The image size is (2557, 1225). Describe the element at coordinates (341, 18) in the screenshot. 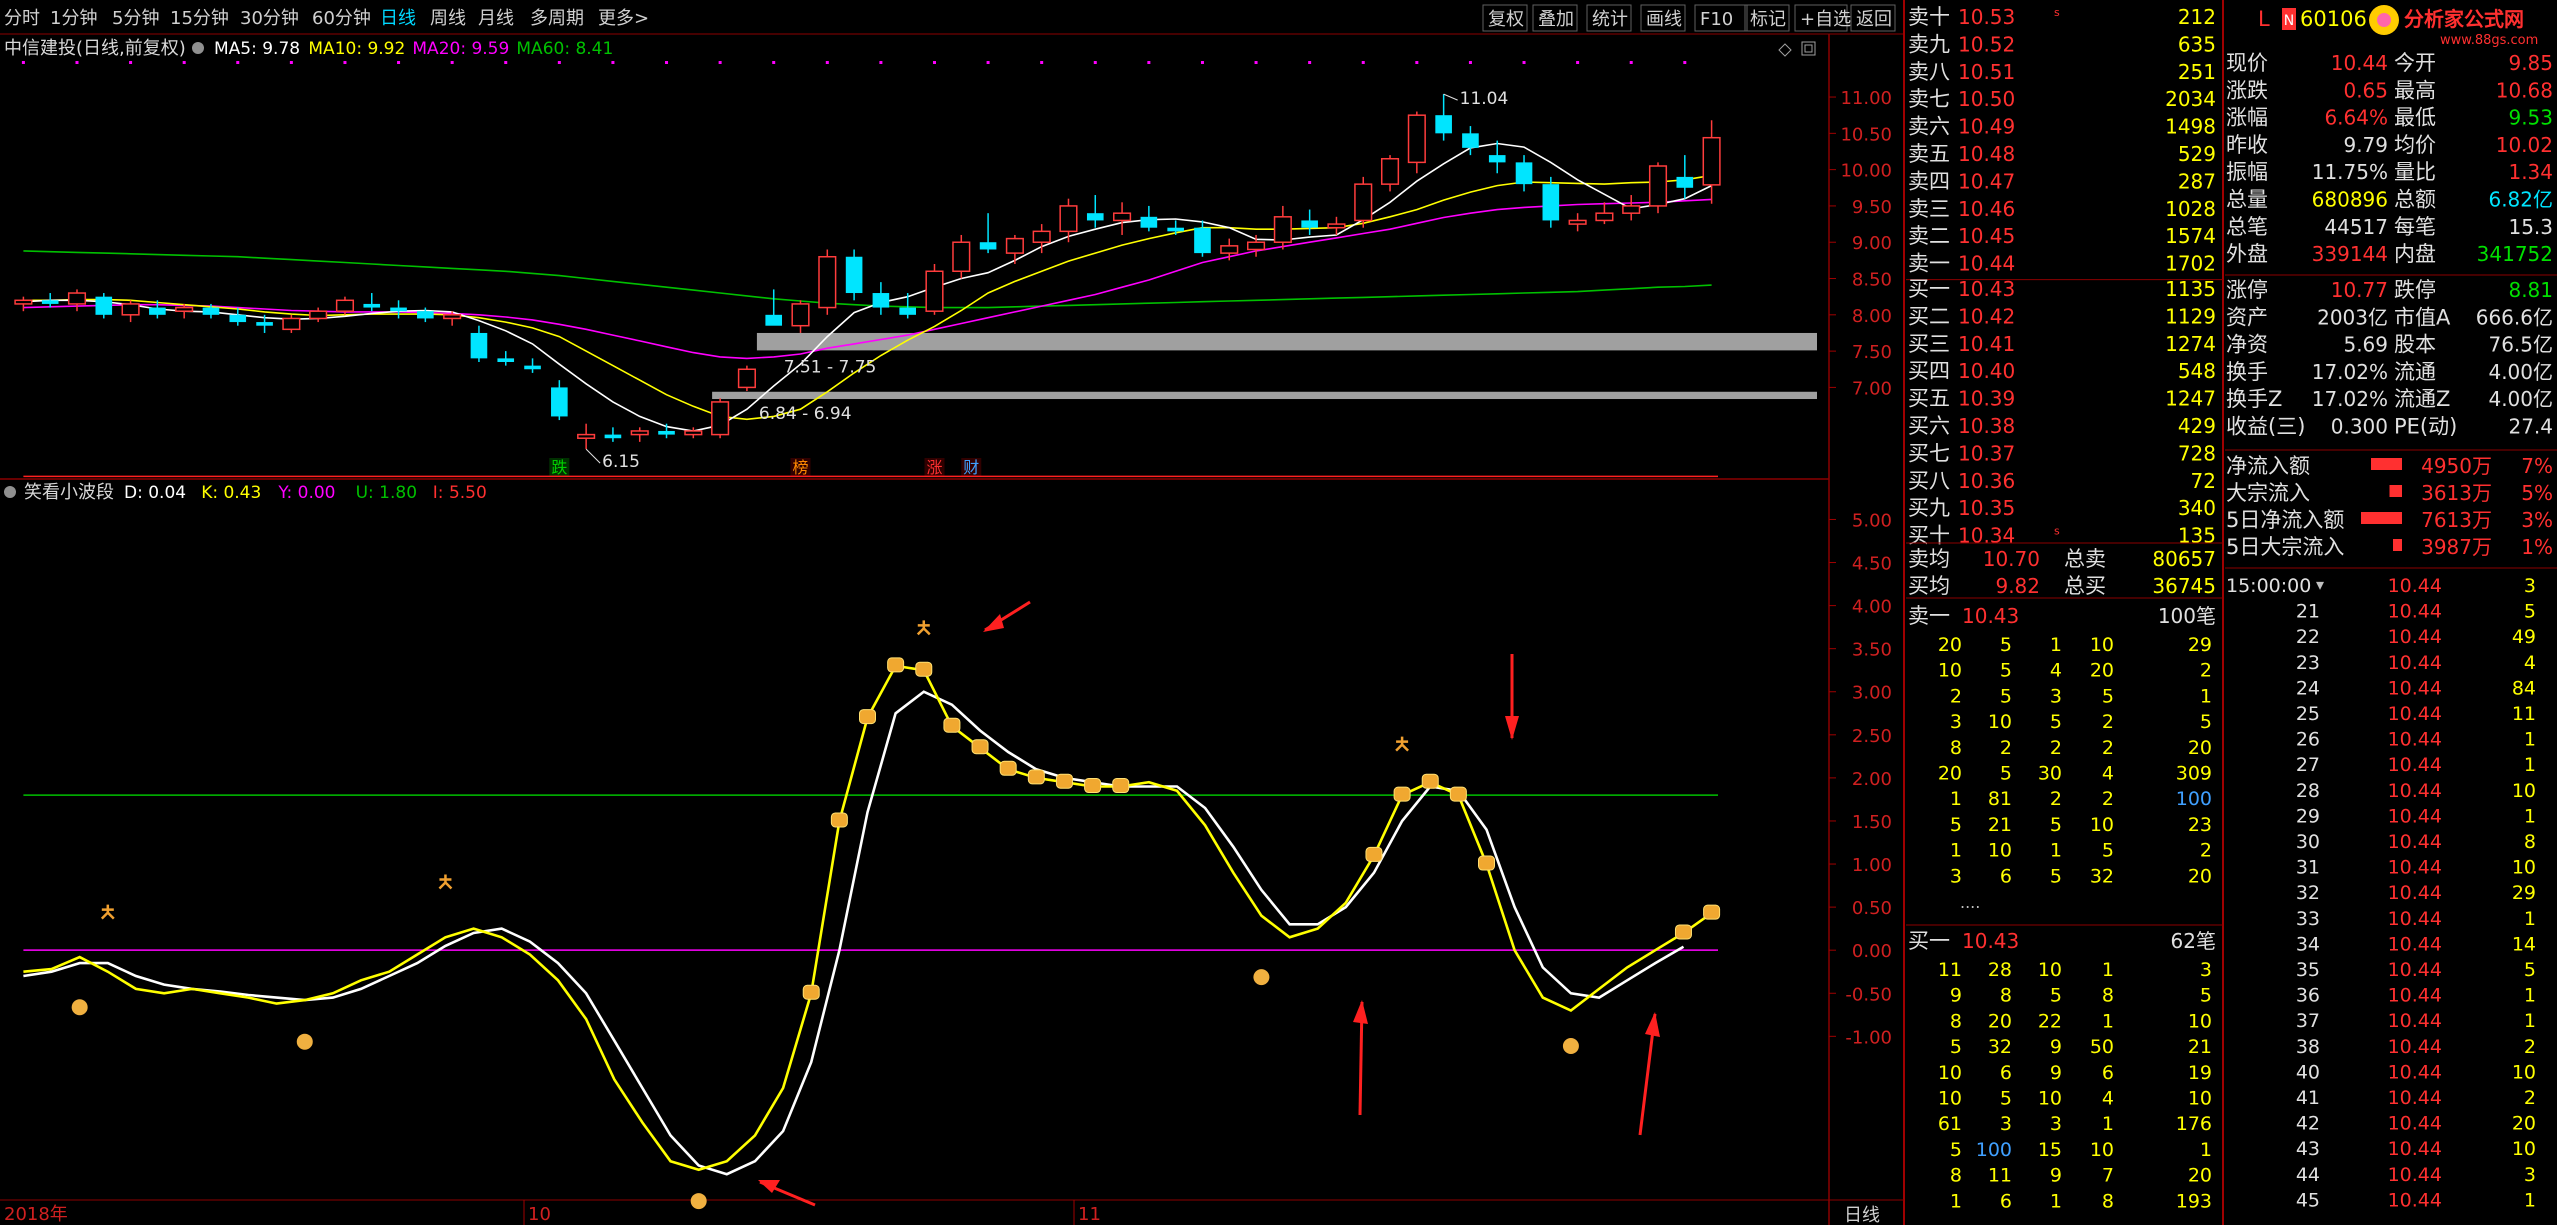

I see `period-tab: 60分钟` at that location.